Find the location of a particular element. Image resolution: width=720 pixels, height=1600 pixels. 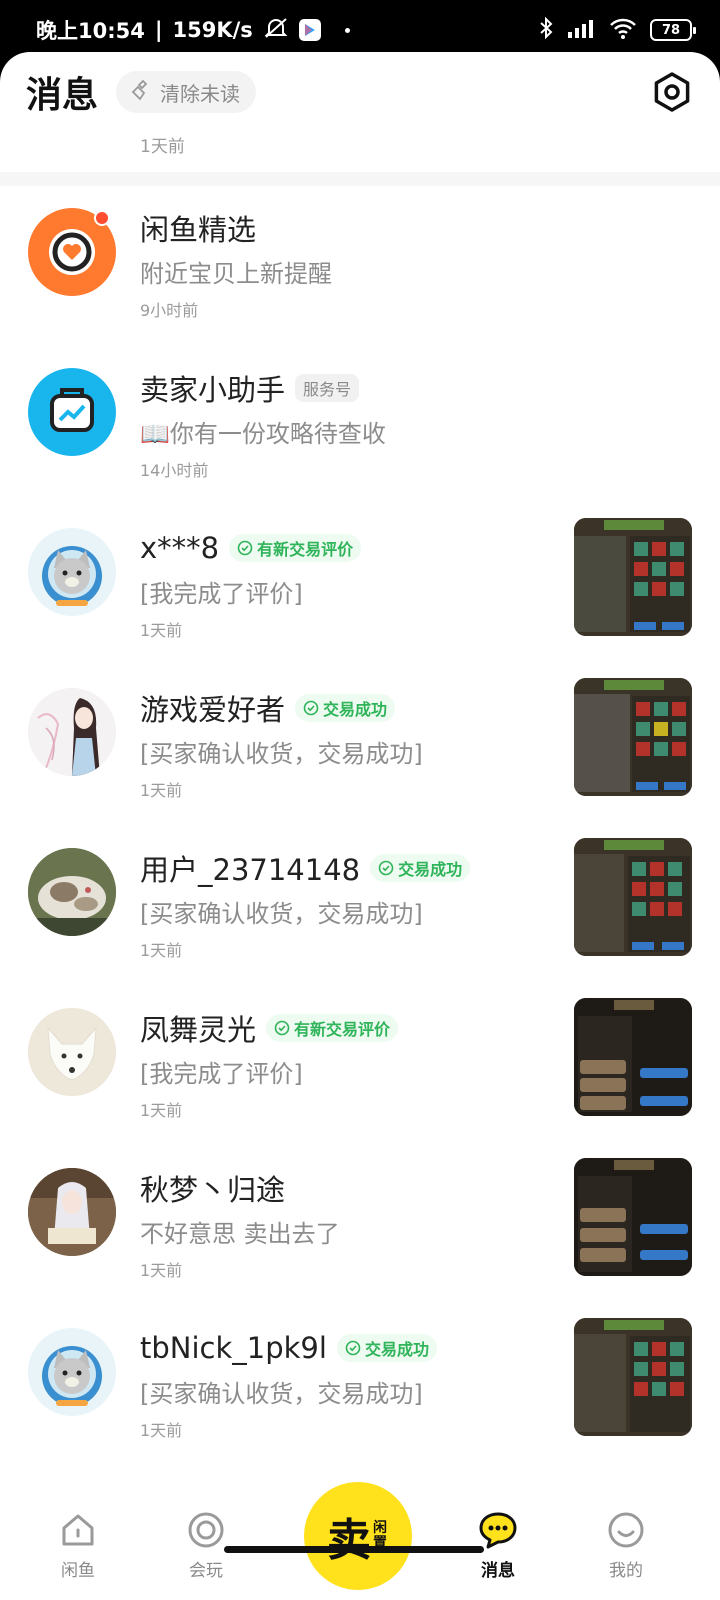

battery-icon: 78 is located at coordinates (673, 30).